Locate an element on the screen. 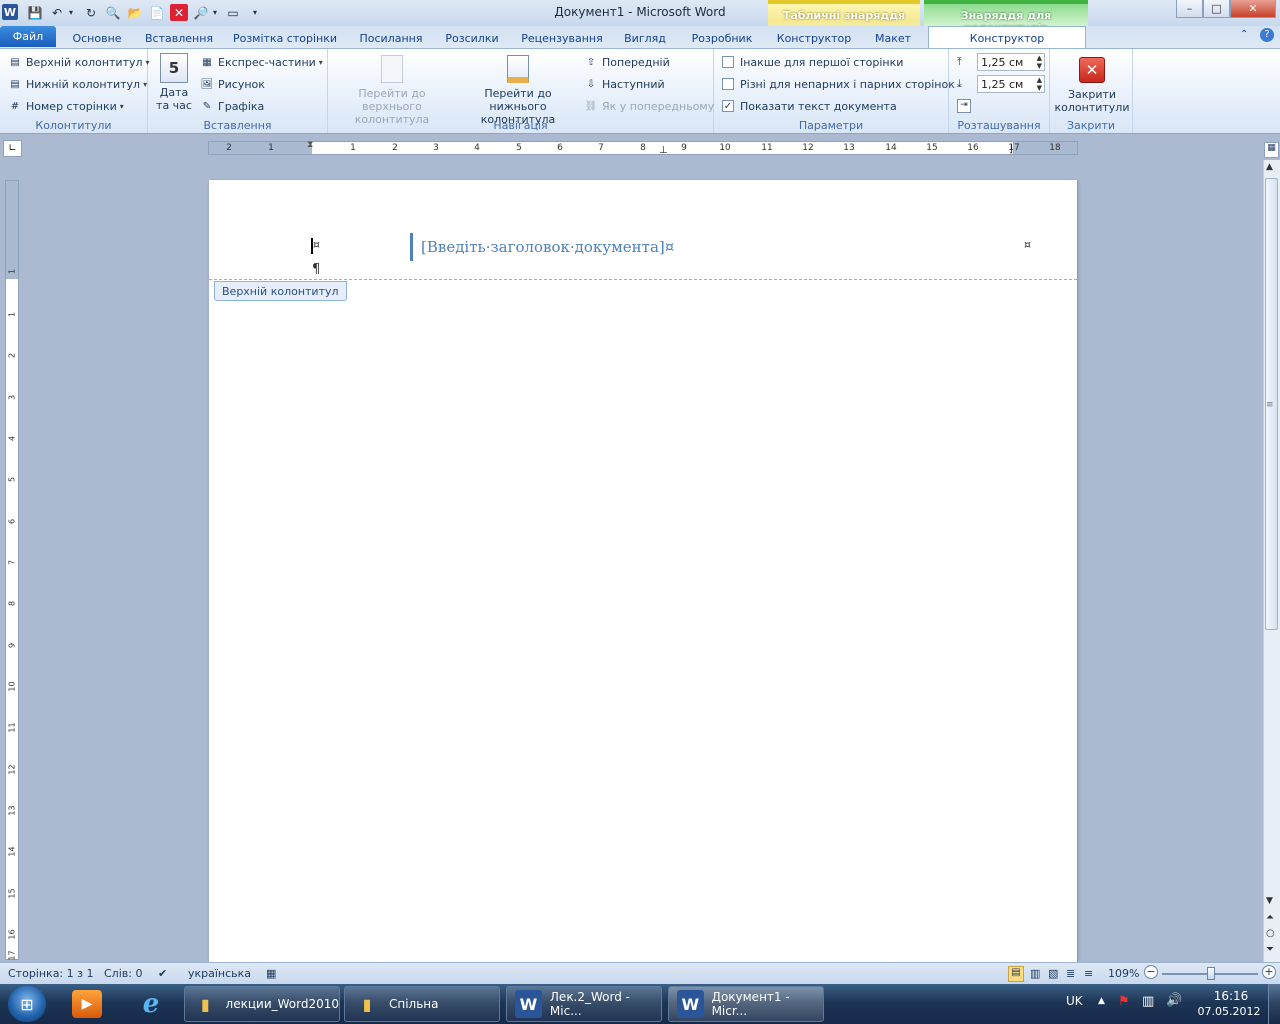 This screenshot has width=1280, height=1024. clipart-button: ✎ Графіка is located at coordinates (232, 106).